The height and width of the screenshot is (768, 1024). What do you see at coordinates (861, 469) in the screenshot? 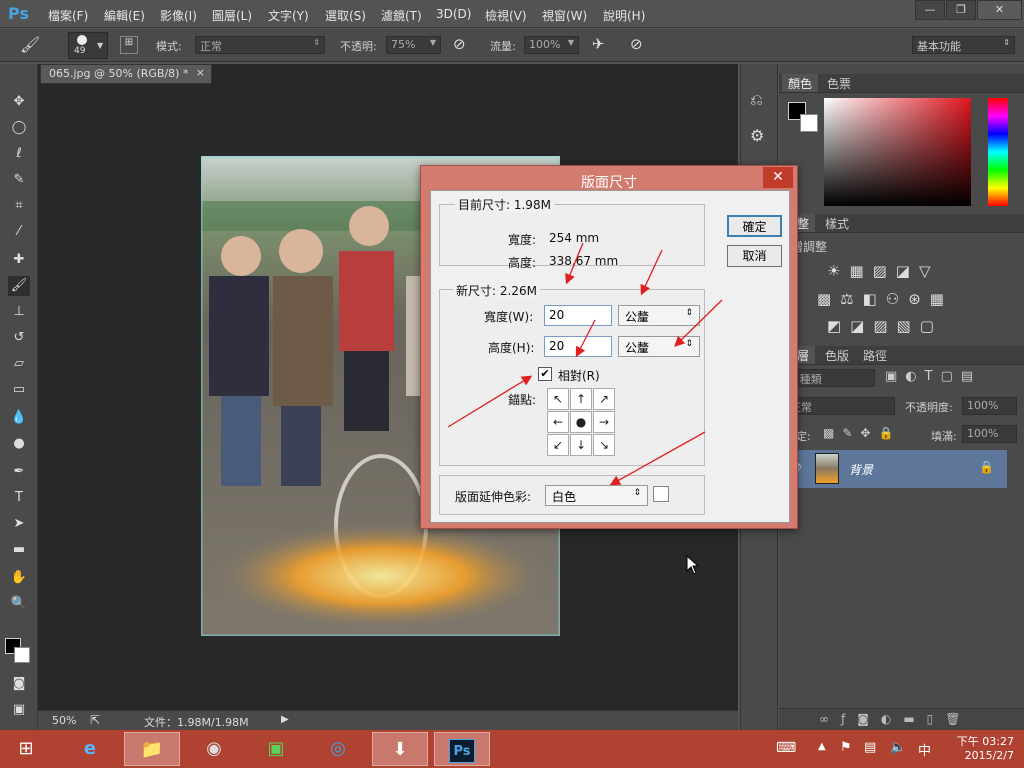
I see `layer-name: 背景` at bounding box center [861, 469].